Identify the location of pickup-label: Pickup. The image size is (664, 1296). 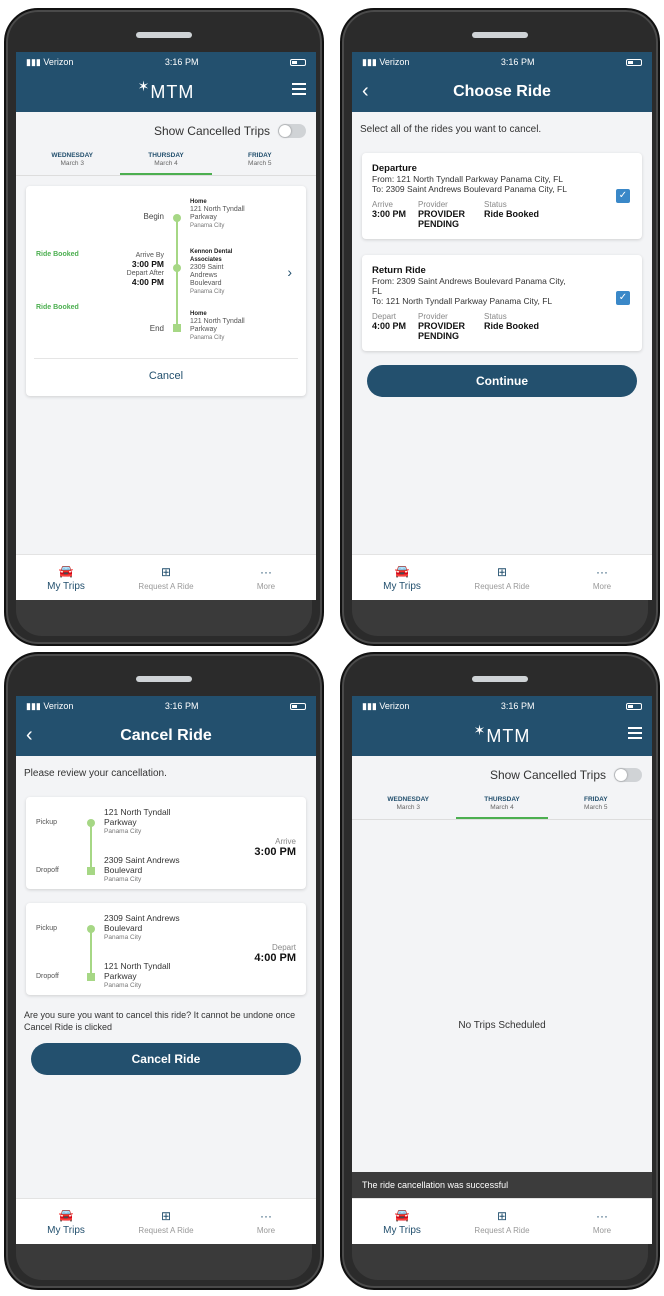
(47, 928).